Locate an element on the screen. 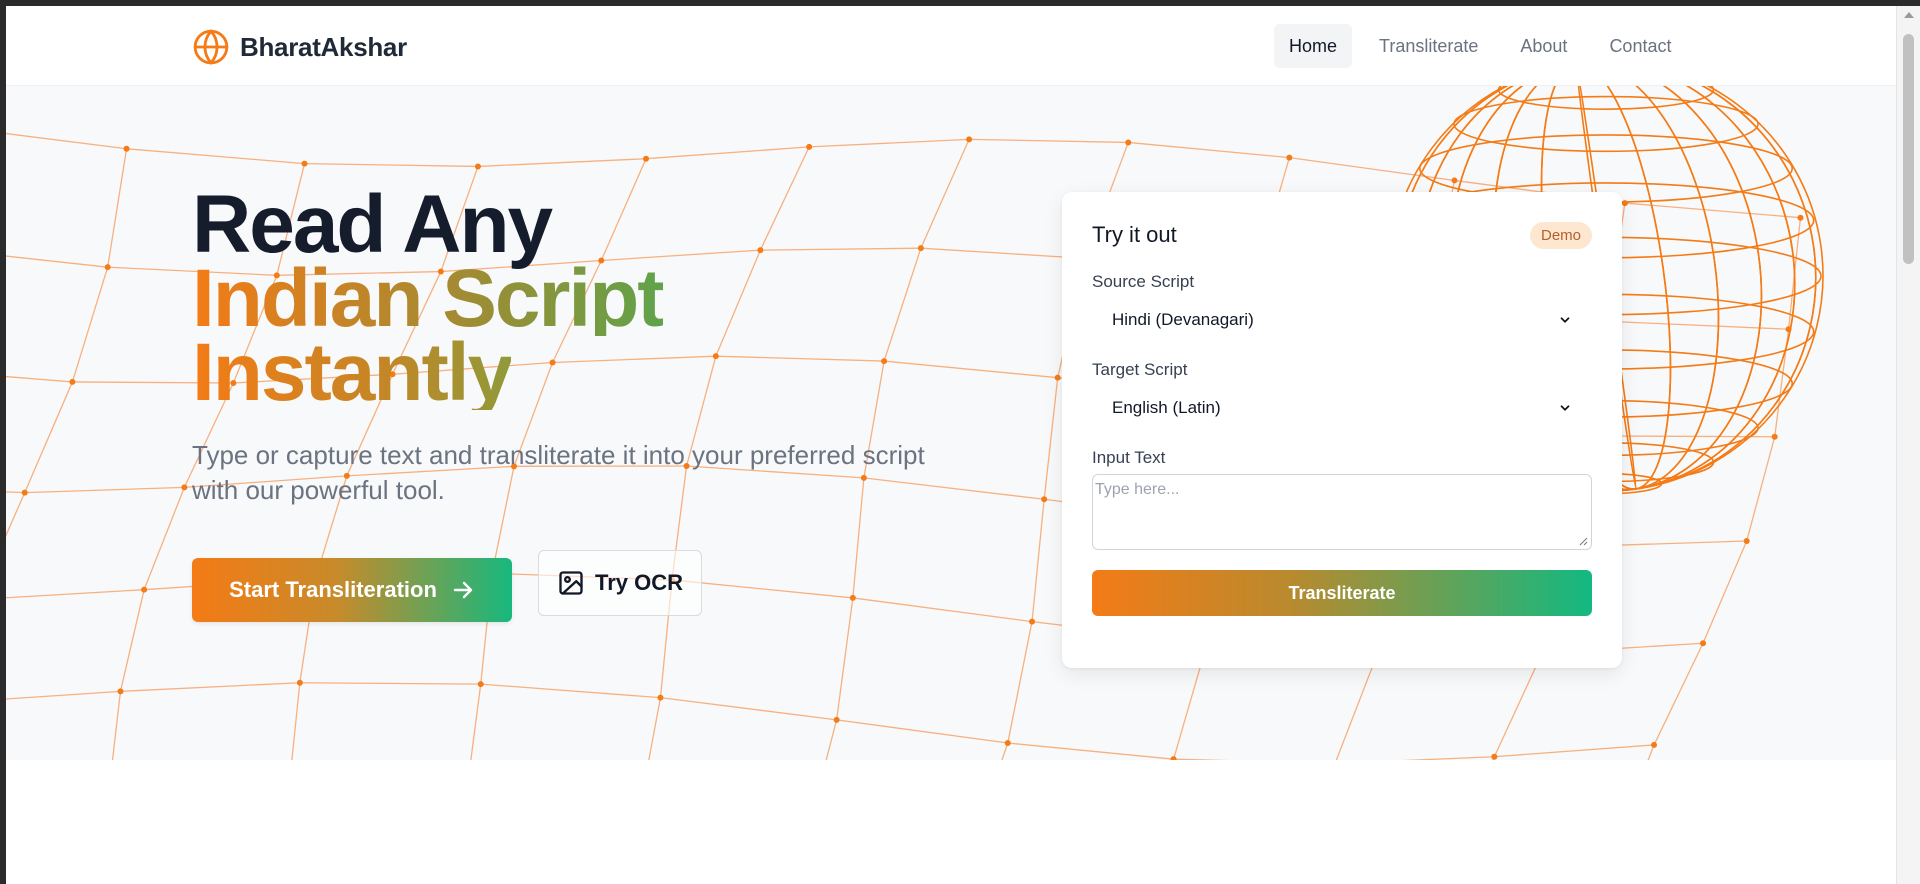 The height and width of the screenshot is (884, 1920). nav-item-contact: Contact is located at coordinates (1640, 46).